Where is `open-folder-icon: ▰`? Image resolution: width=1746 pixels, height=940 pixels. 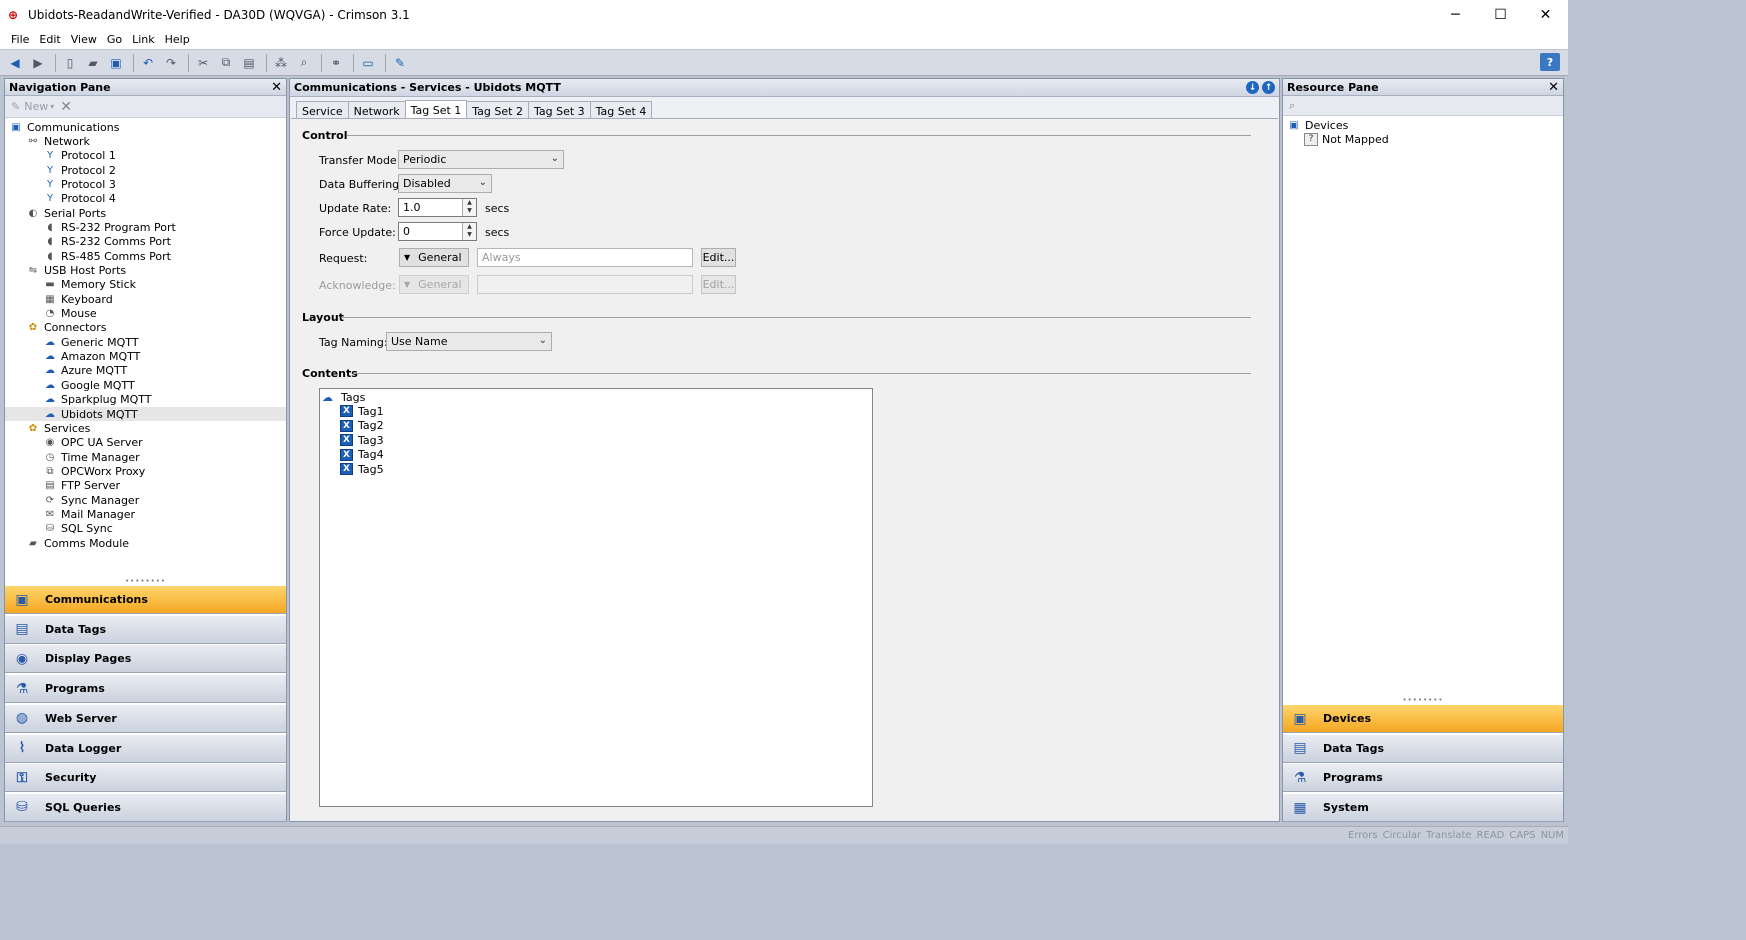 open-folder-icon: ▰ is located at coordinates (93, 63).